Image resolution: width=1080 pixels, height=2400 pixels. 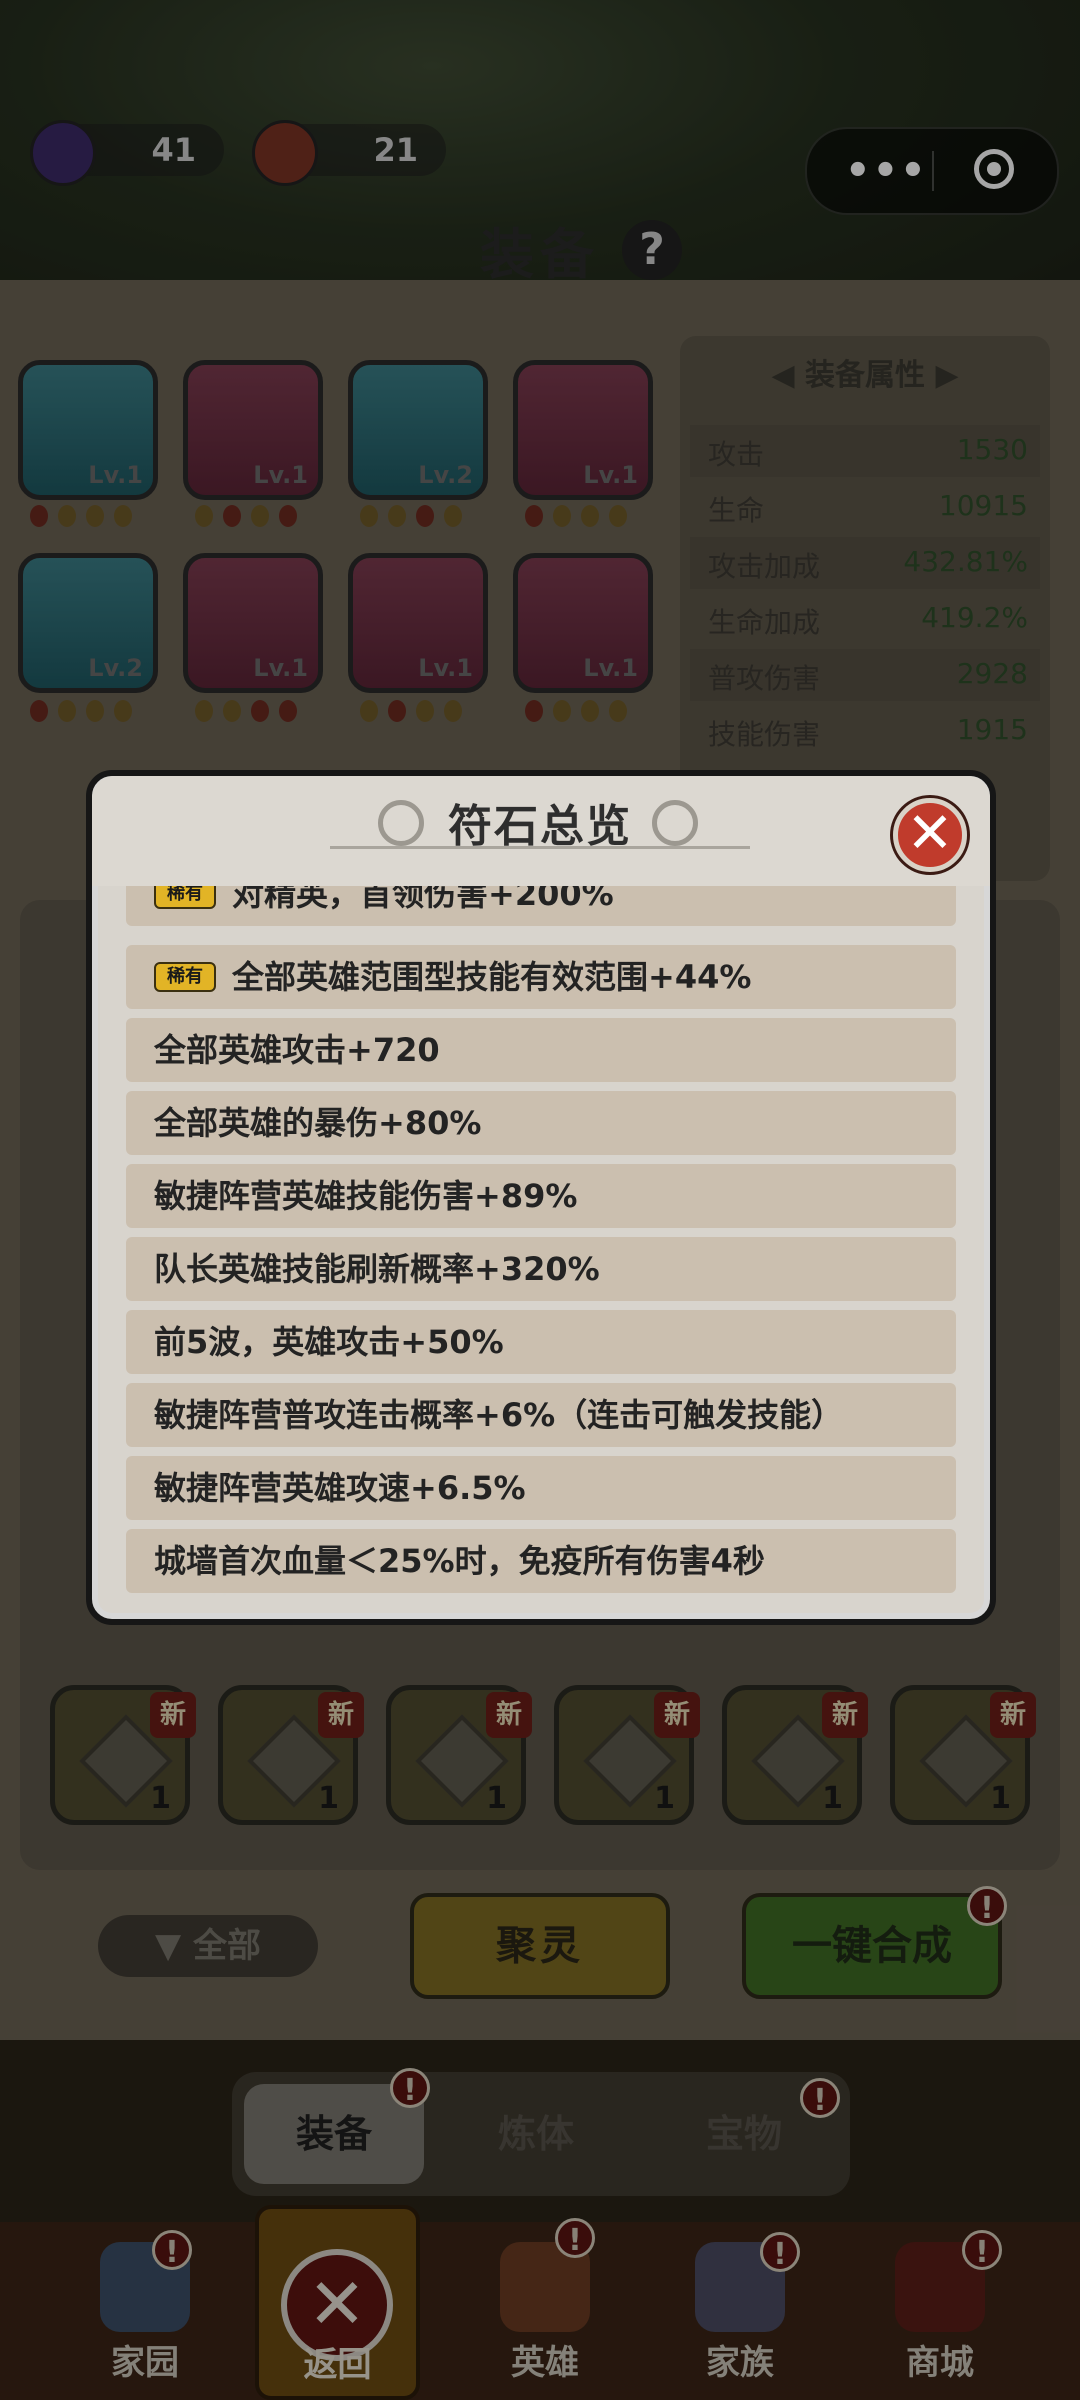 What do you see at coordinates (366, 1196) in the screenshot?
I see `effect-text: 敏捷阵营英雄技能伤害+89%` at bounding box center [366, 1196].